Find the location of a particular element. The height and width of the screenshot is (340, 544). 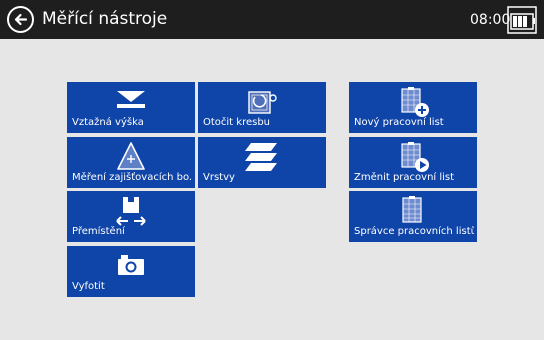

tile-new-worksheet: Nový pracovní list is located at coordinates (413, 107).